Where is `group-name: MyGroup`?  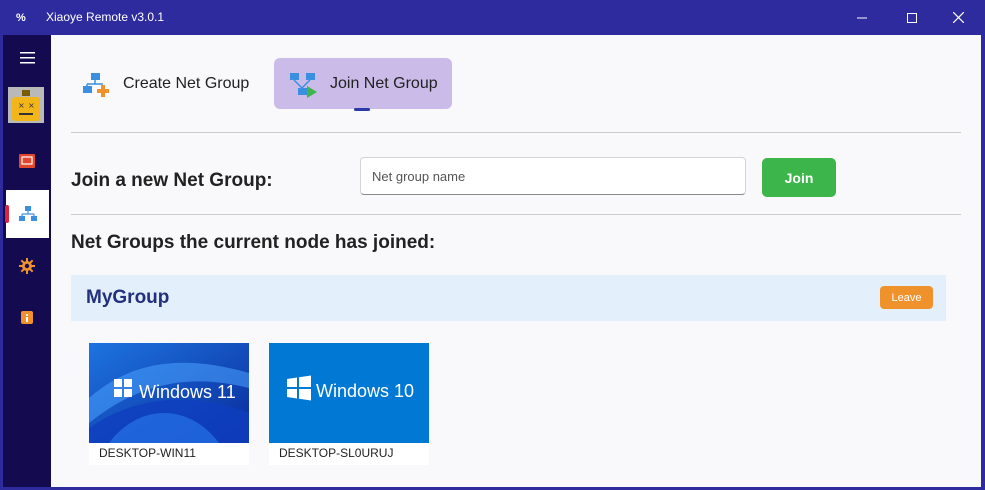 group-name: MyGroup is located at coordinates (128, 297).